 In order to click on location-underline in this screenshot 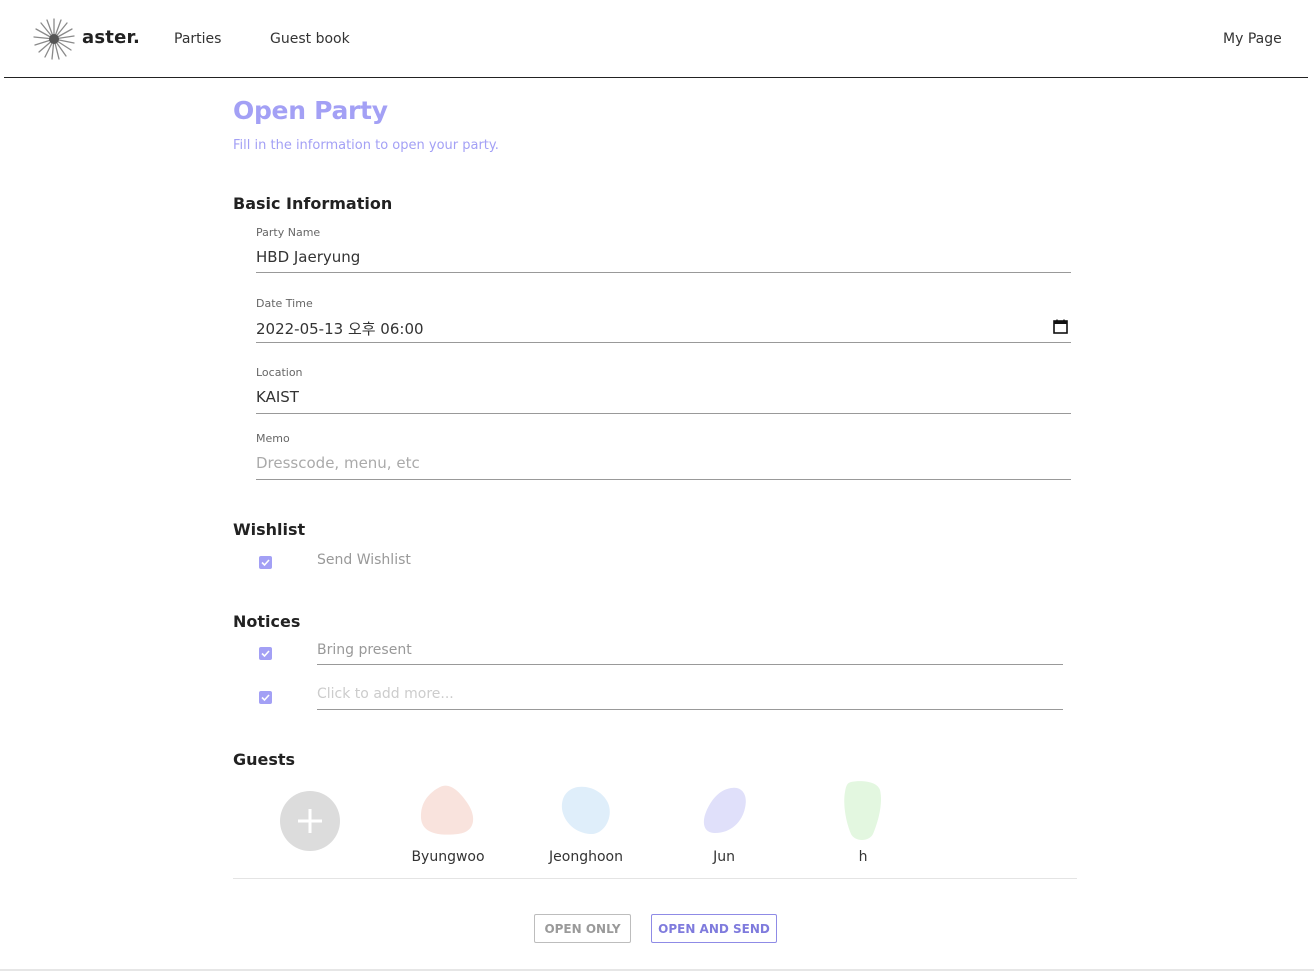, I will do `click(663, 413)`.